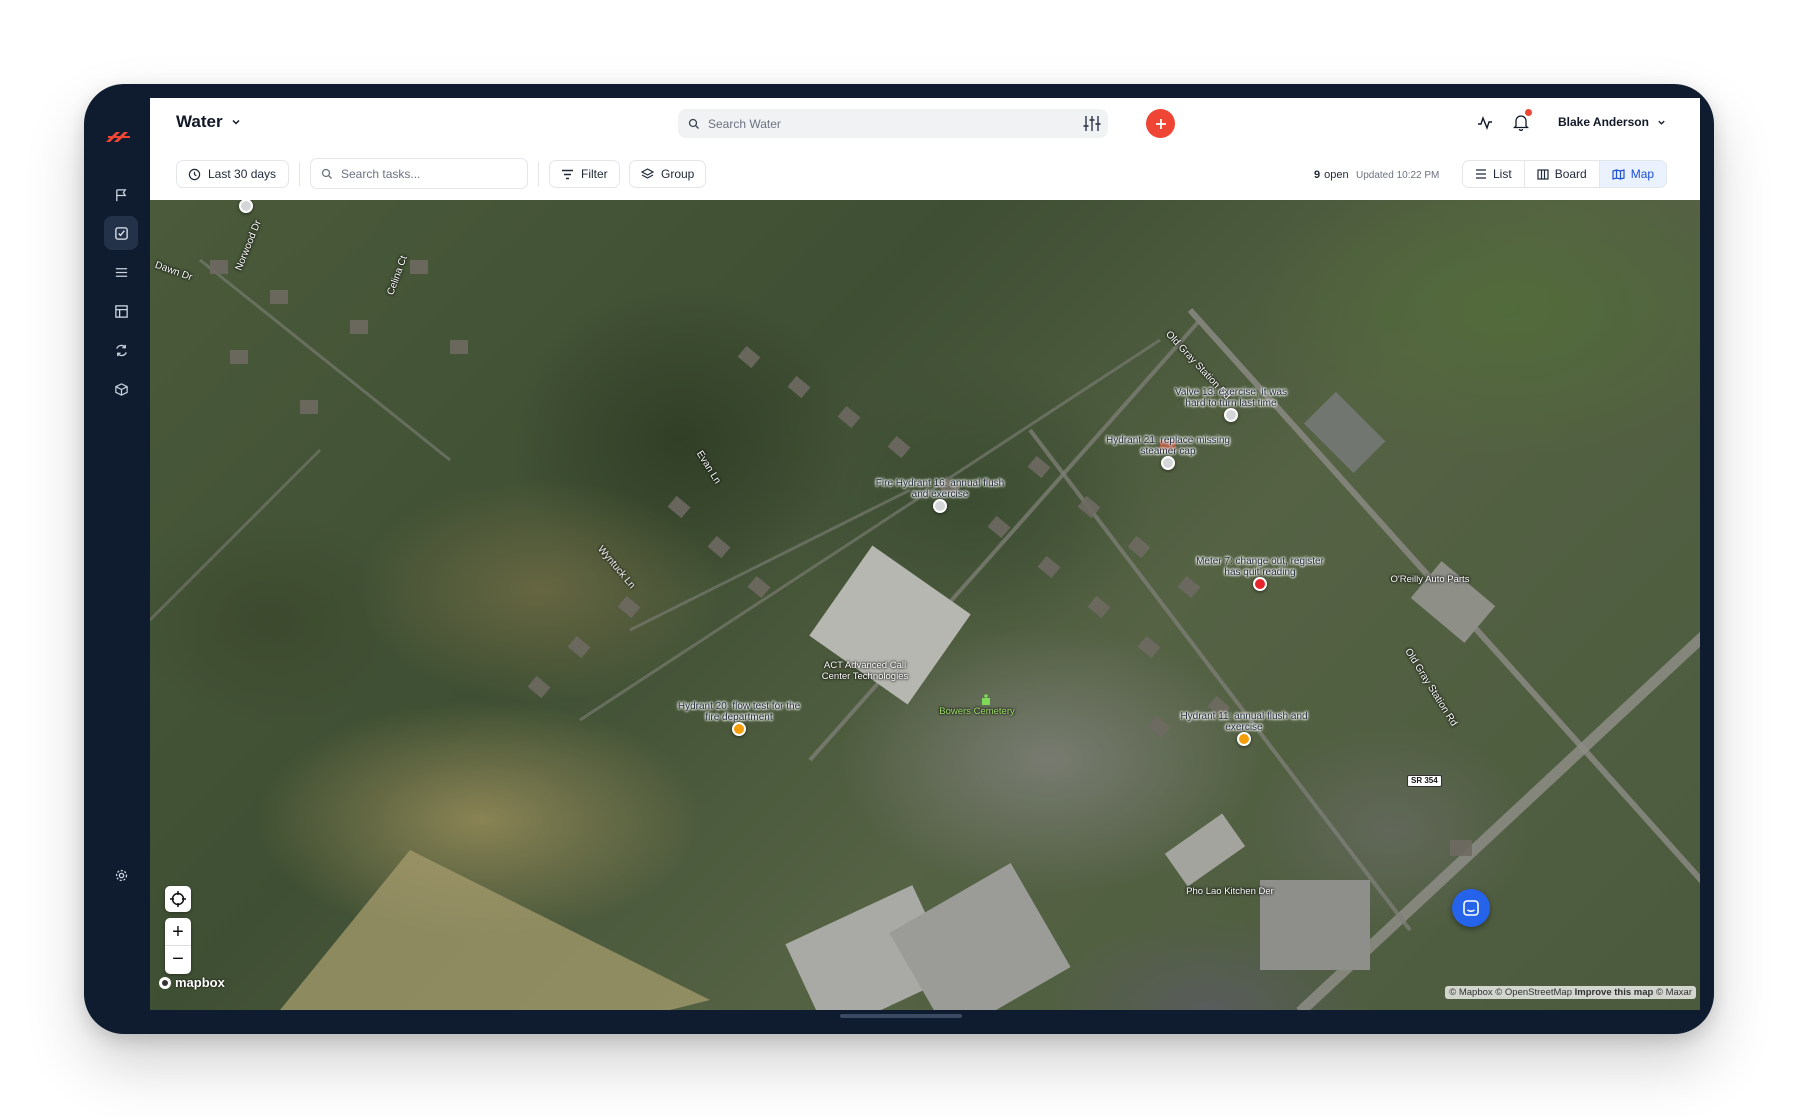  What do you see at coordinates (242, 174) in the screenshot?
I see `date-range-label: Last 30 days` at bounding box center [242, 174].